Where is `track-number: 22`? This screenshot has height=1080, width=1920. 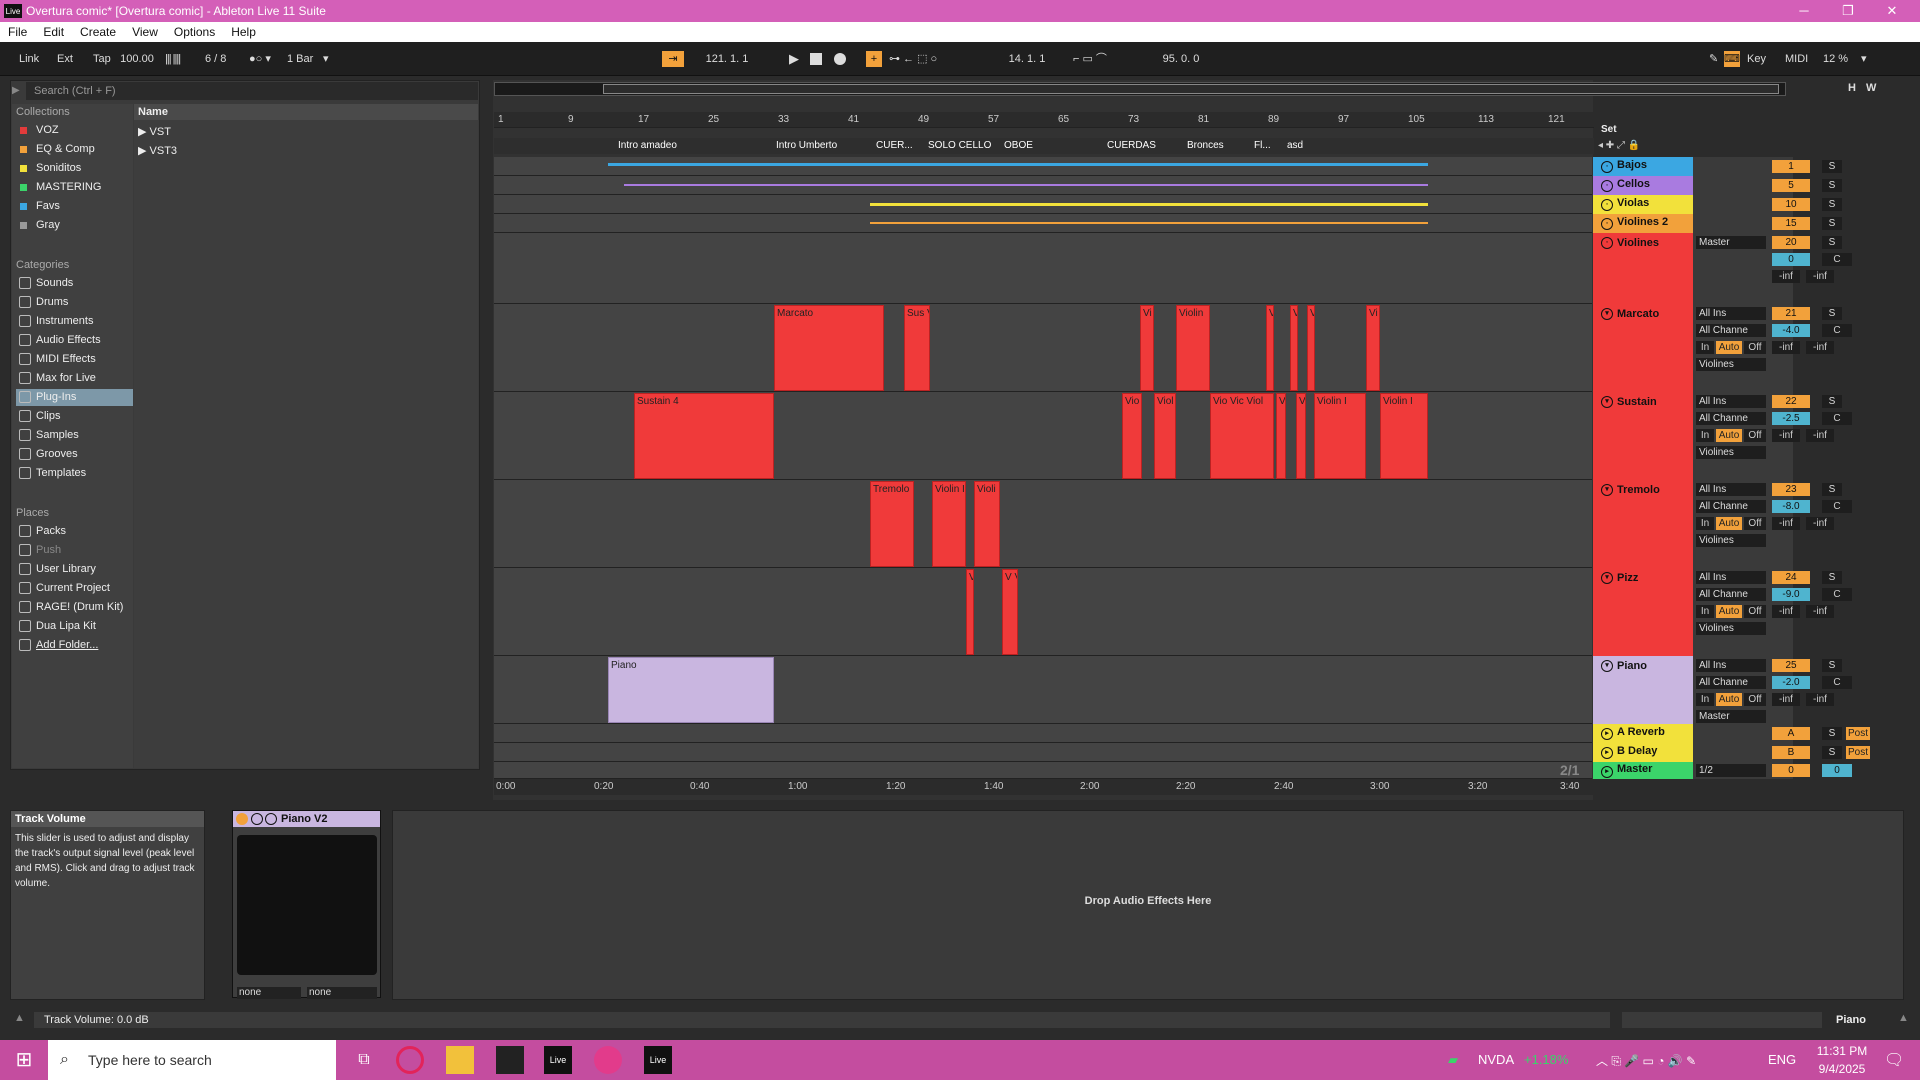 track-number: 22 is located at coordinates (1791, 401).